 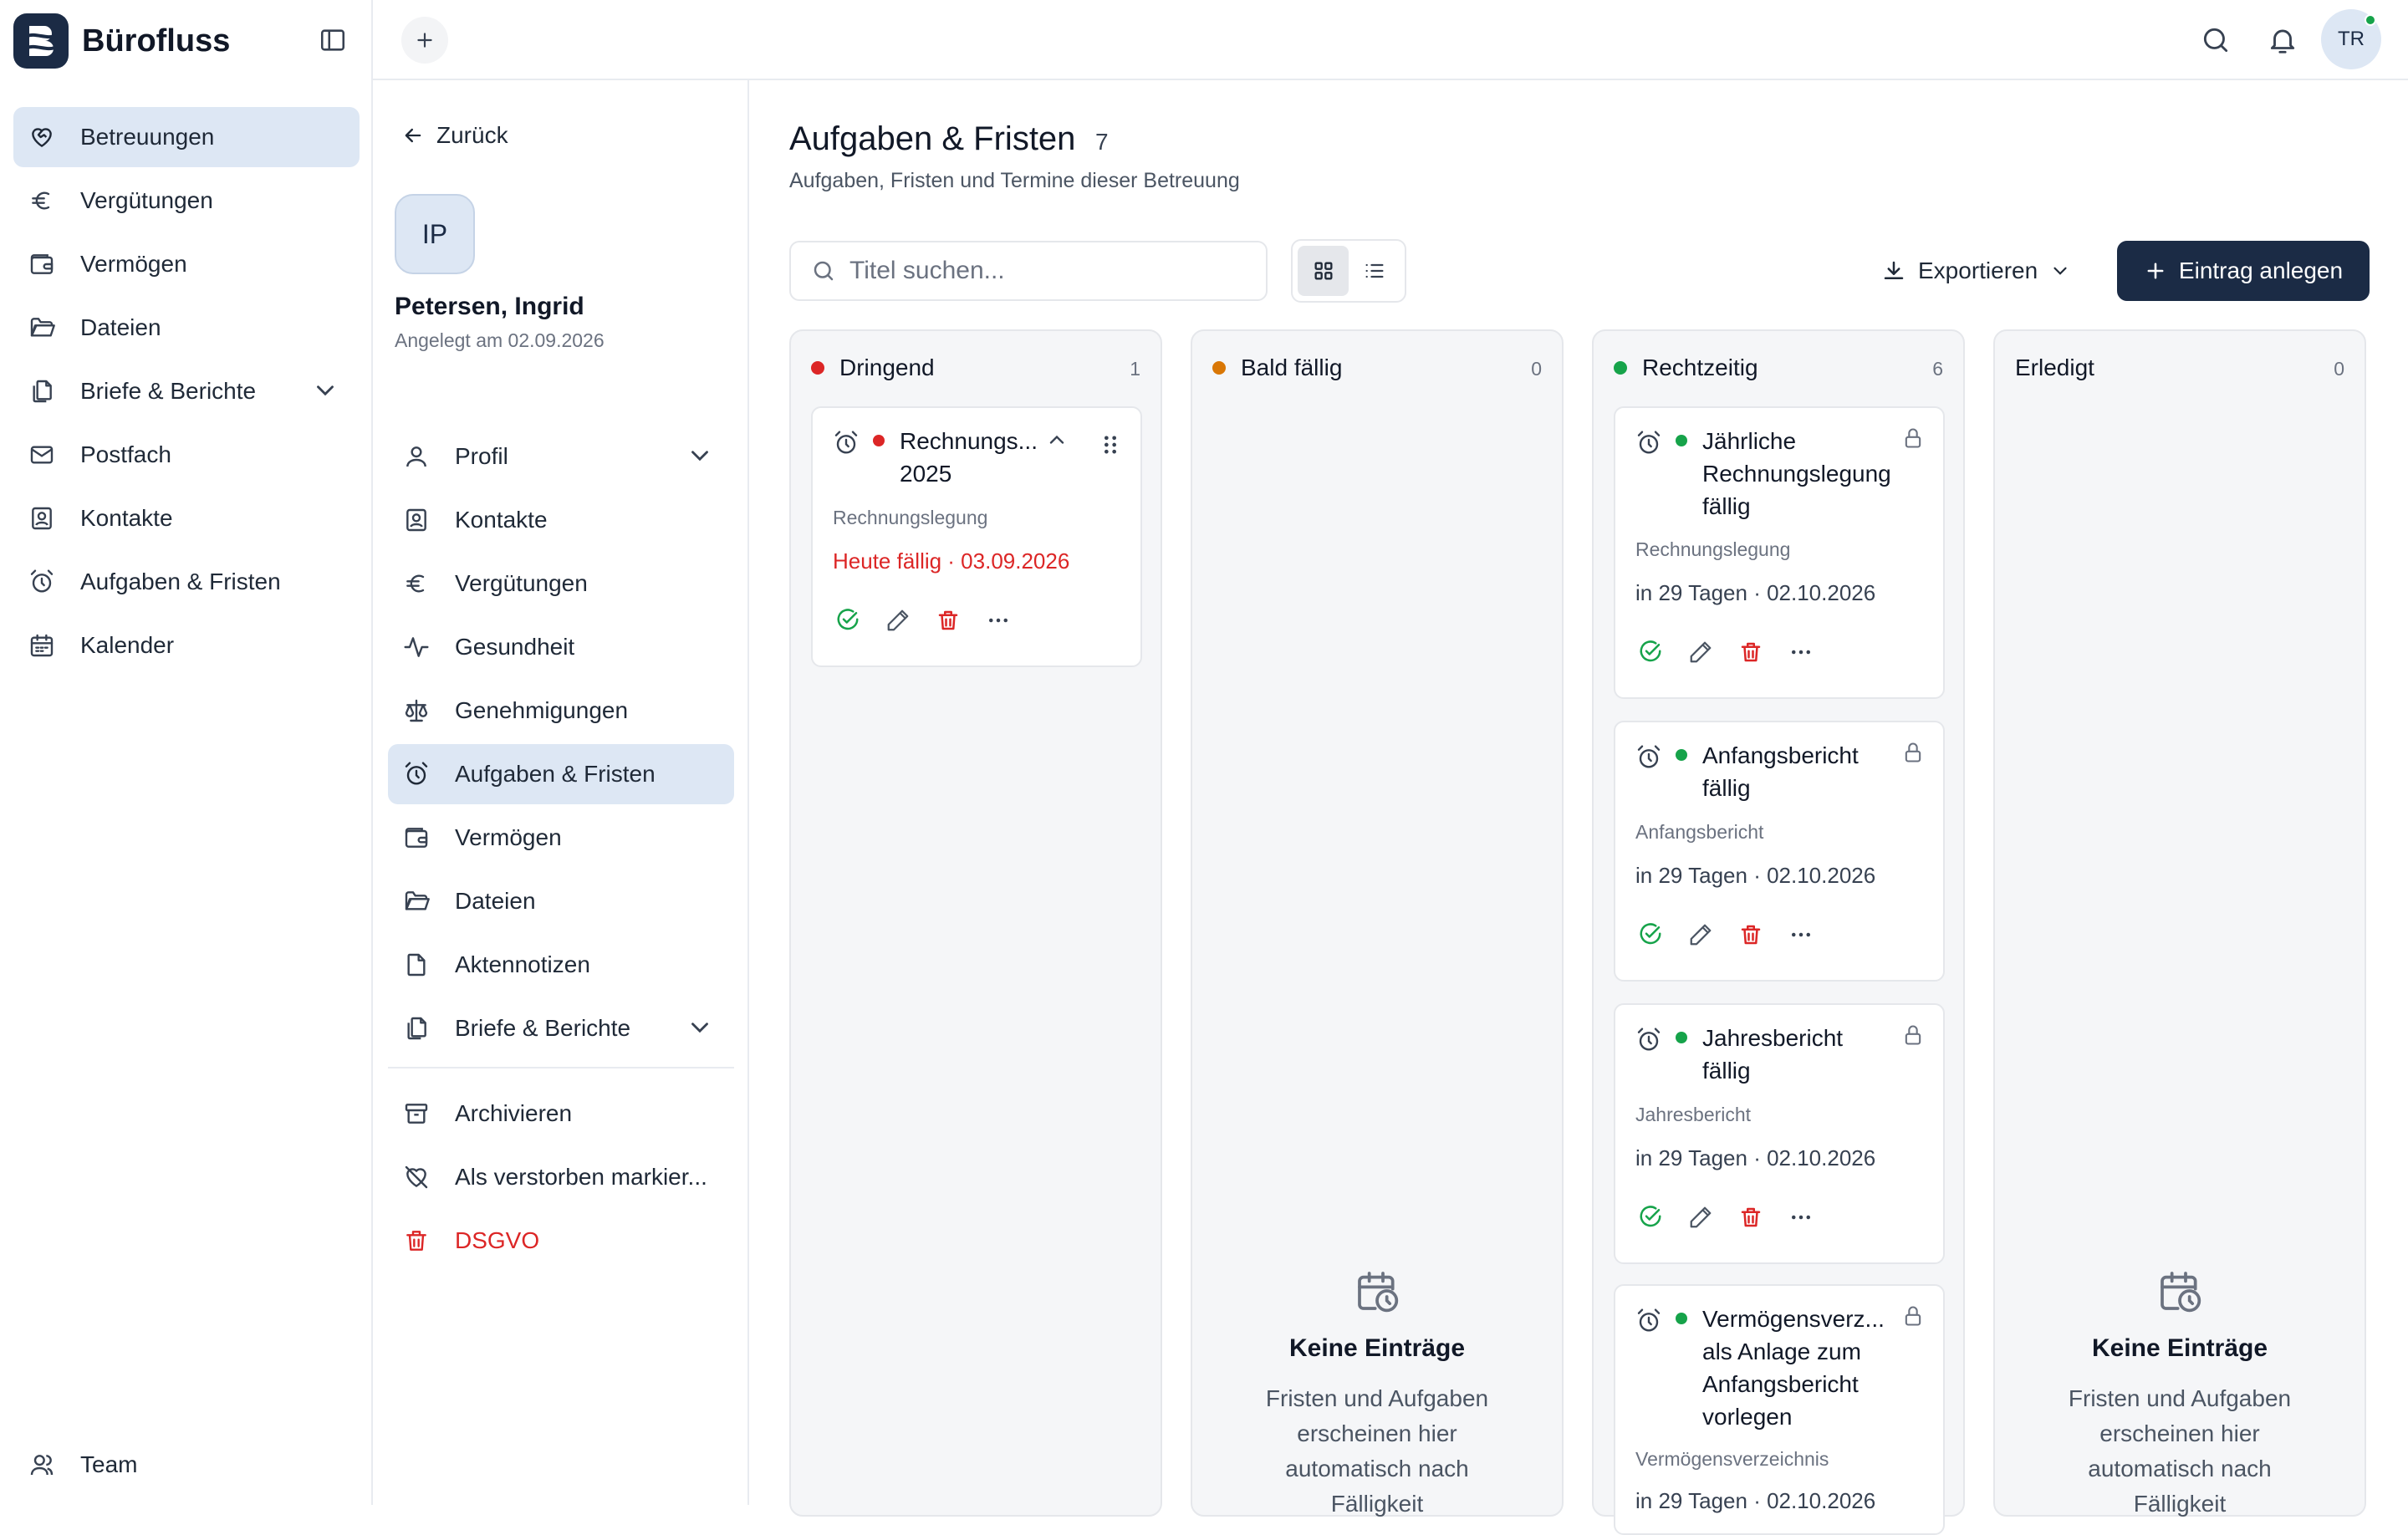 I want to click on board-view-button, so click(x=1323, y=271).